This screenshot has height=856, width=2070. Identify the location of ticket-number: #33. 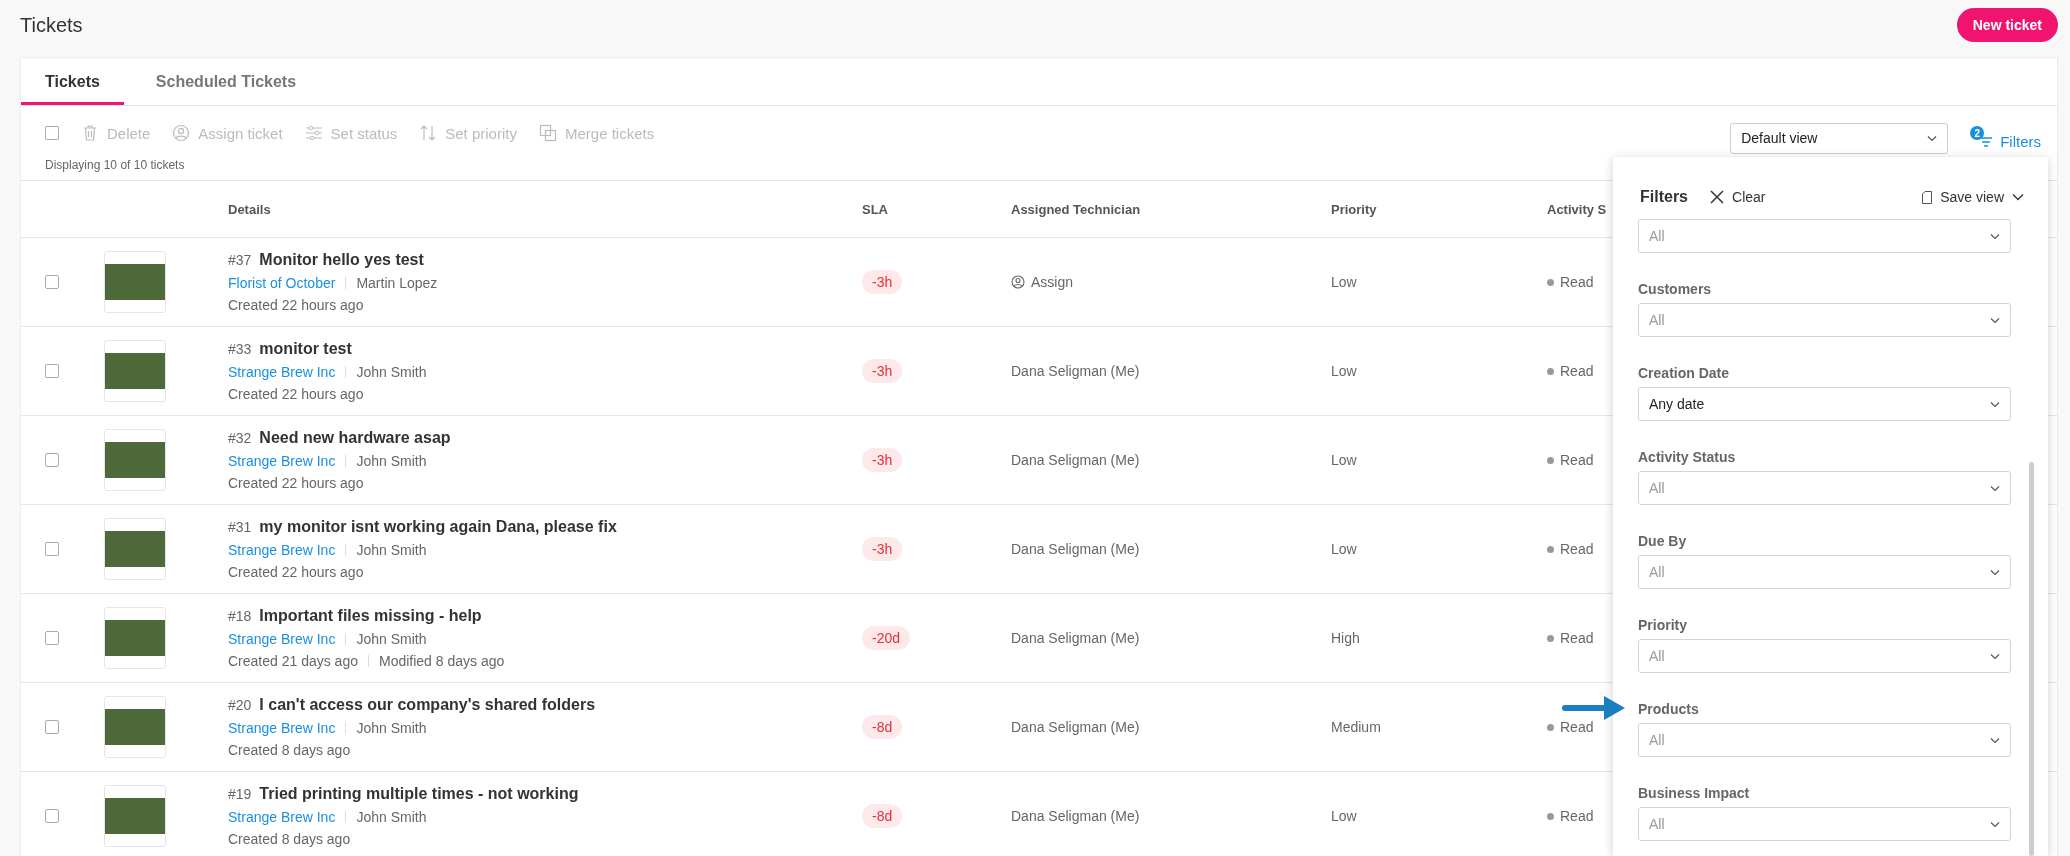
(240, 349).